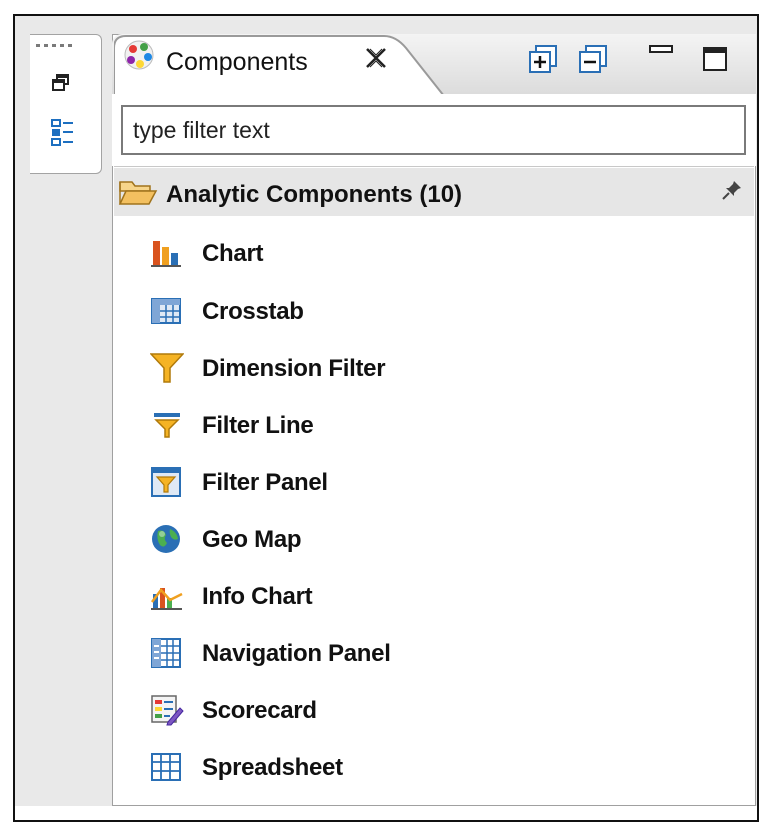  What do you see at coordinates (433, 130) in the screenshot?
I see `filter-input` at bounding box center [433, 130].